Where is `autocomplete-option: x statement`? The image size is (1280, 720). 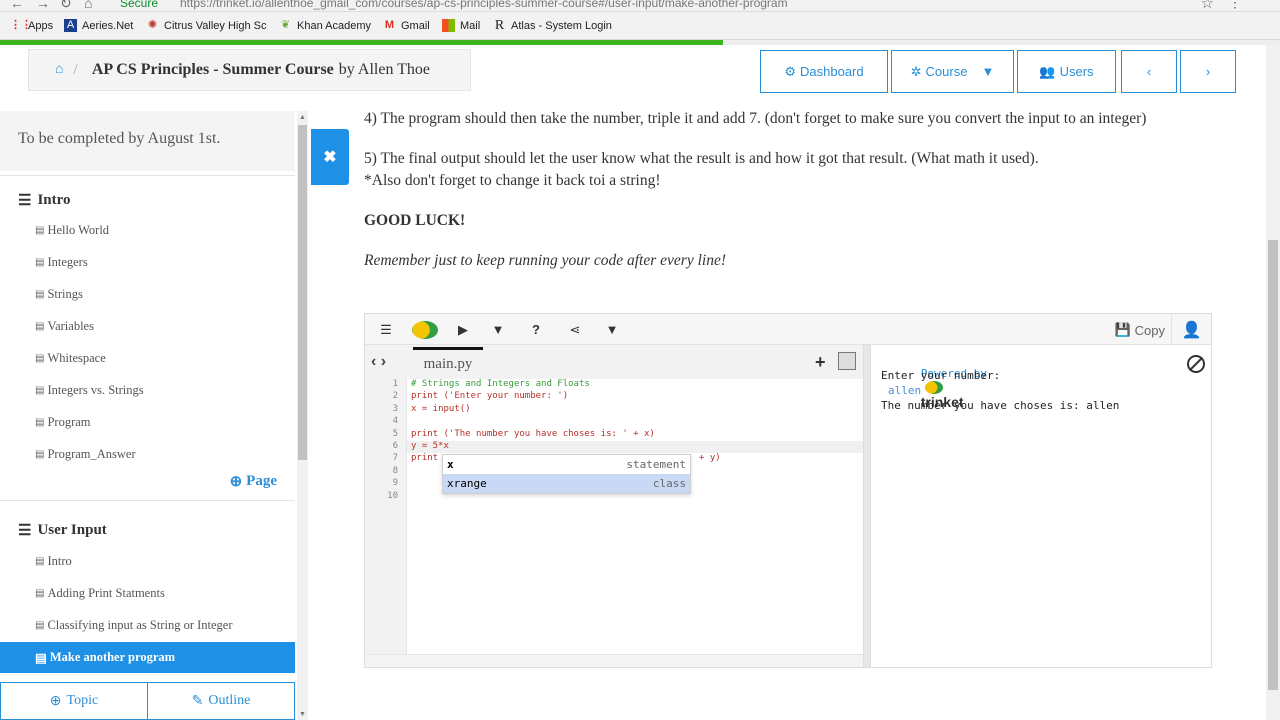 autocomplete-option: x statement is located at coordinates (566, 464).